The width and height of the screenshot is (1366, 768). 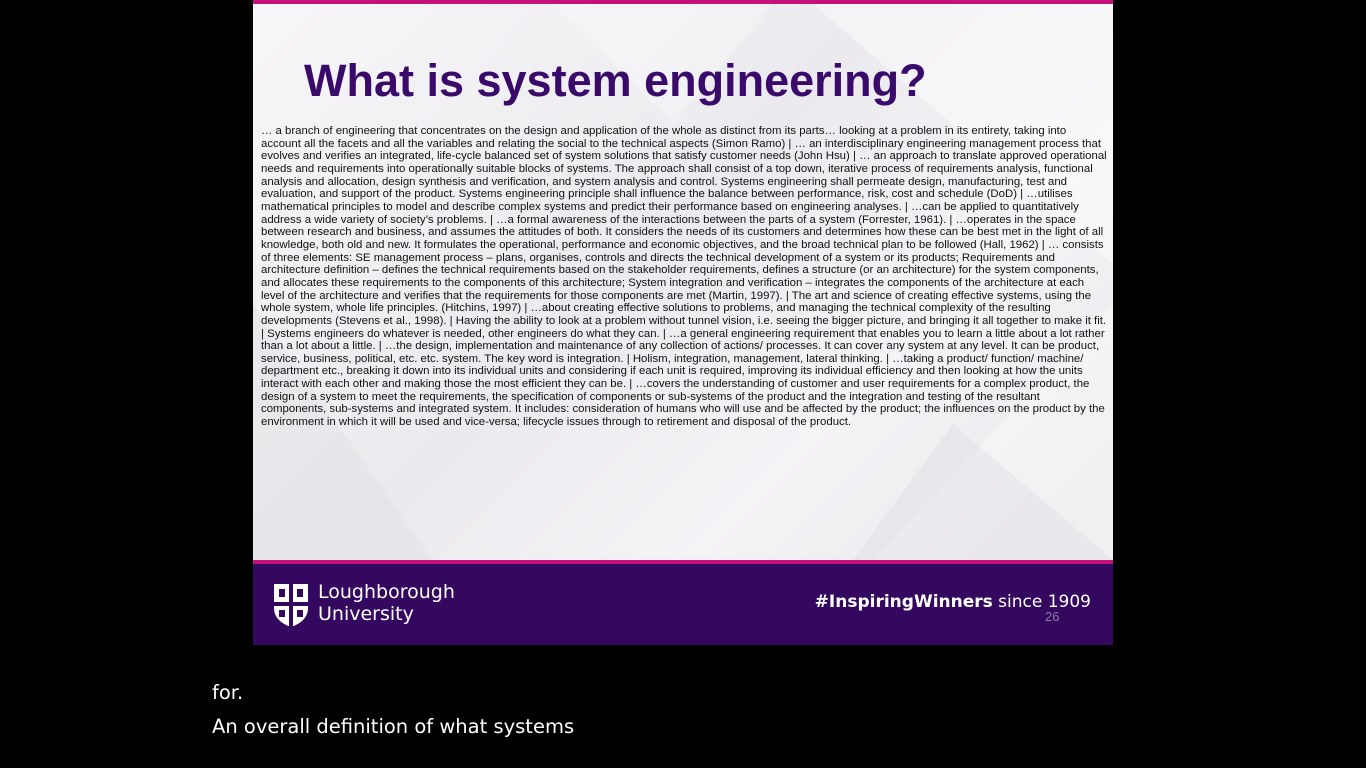 I want to click on slide-title: What is system engineering?, so click(x=615, y=80).